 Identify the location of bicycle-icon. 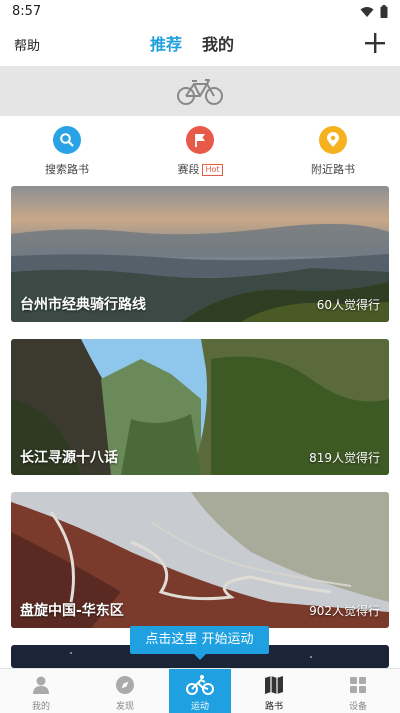
(200, 92).